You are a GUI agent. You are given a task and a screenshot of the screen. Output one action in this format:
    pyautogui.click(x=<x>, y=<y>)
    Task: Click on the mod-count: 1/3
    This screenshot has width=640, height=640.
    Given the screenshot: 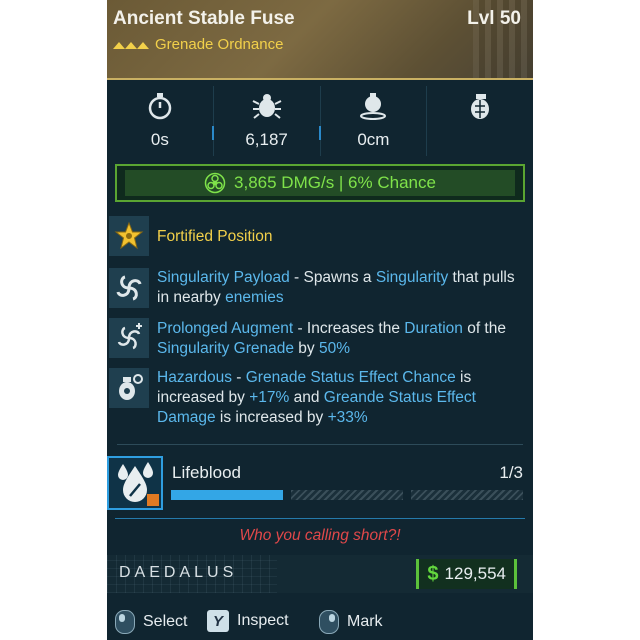 What is the action you would take?
    pyautogui.click(x=511, y=472)
    